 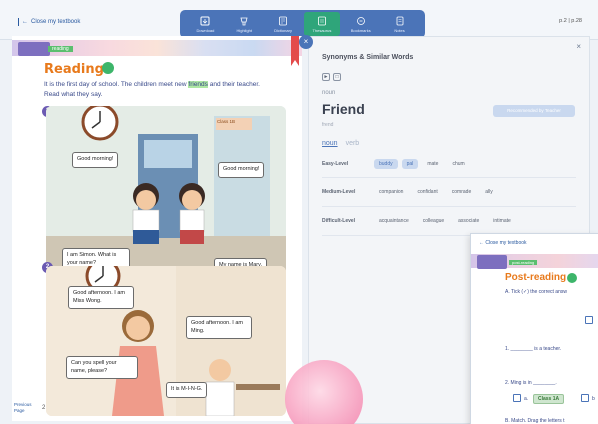 I want to click on synonym-chip: chum, so click(x=458, y=164).